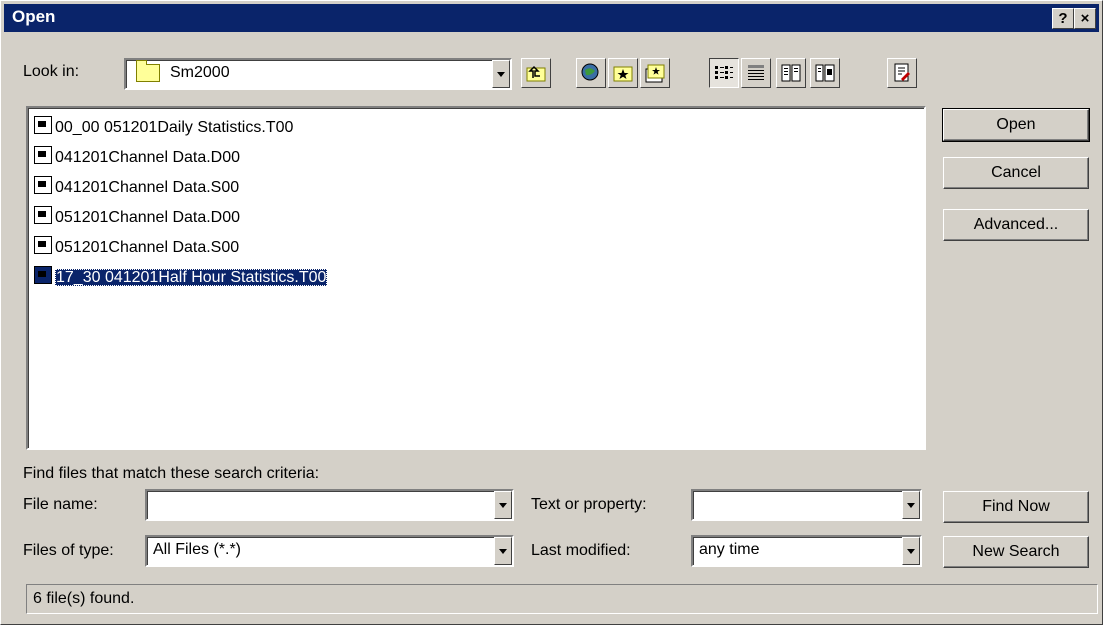  I want to click on up-one-level-button, so click(536, 73).